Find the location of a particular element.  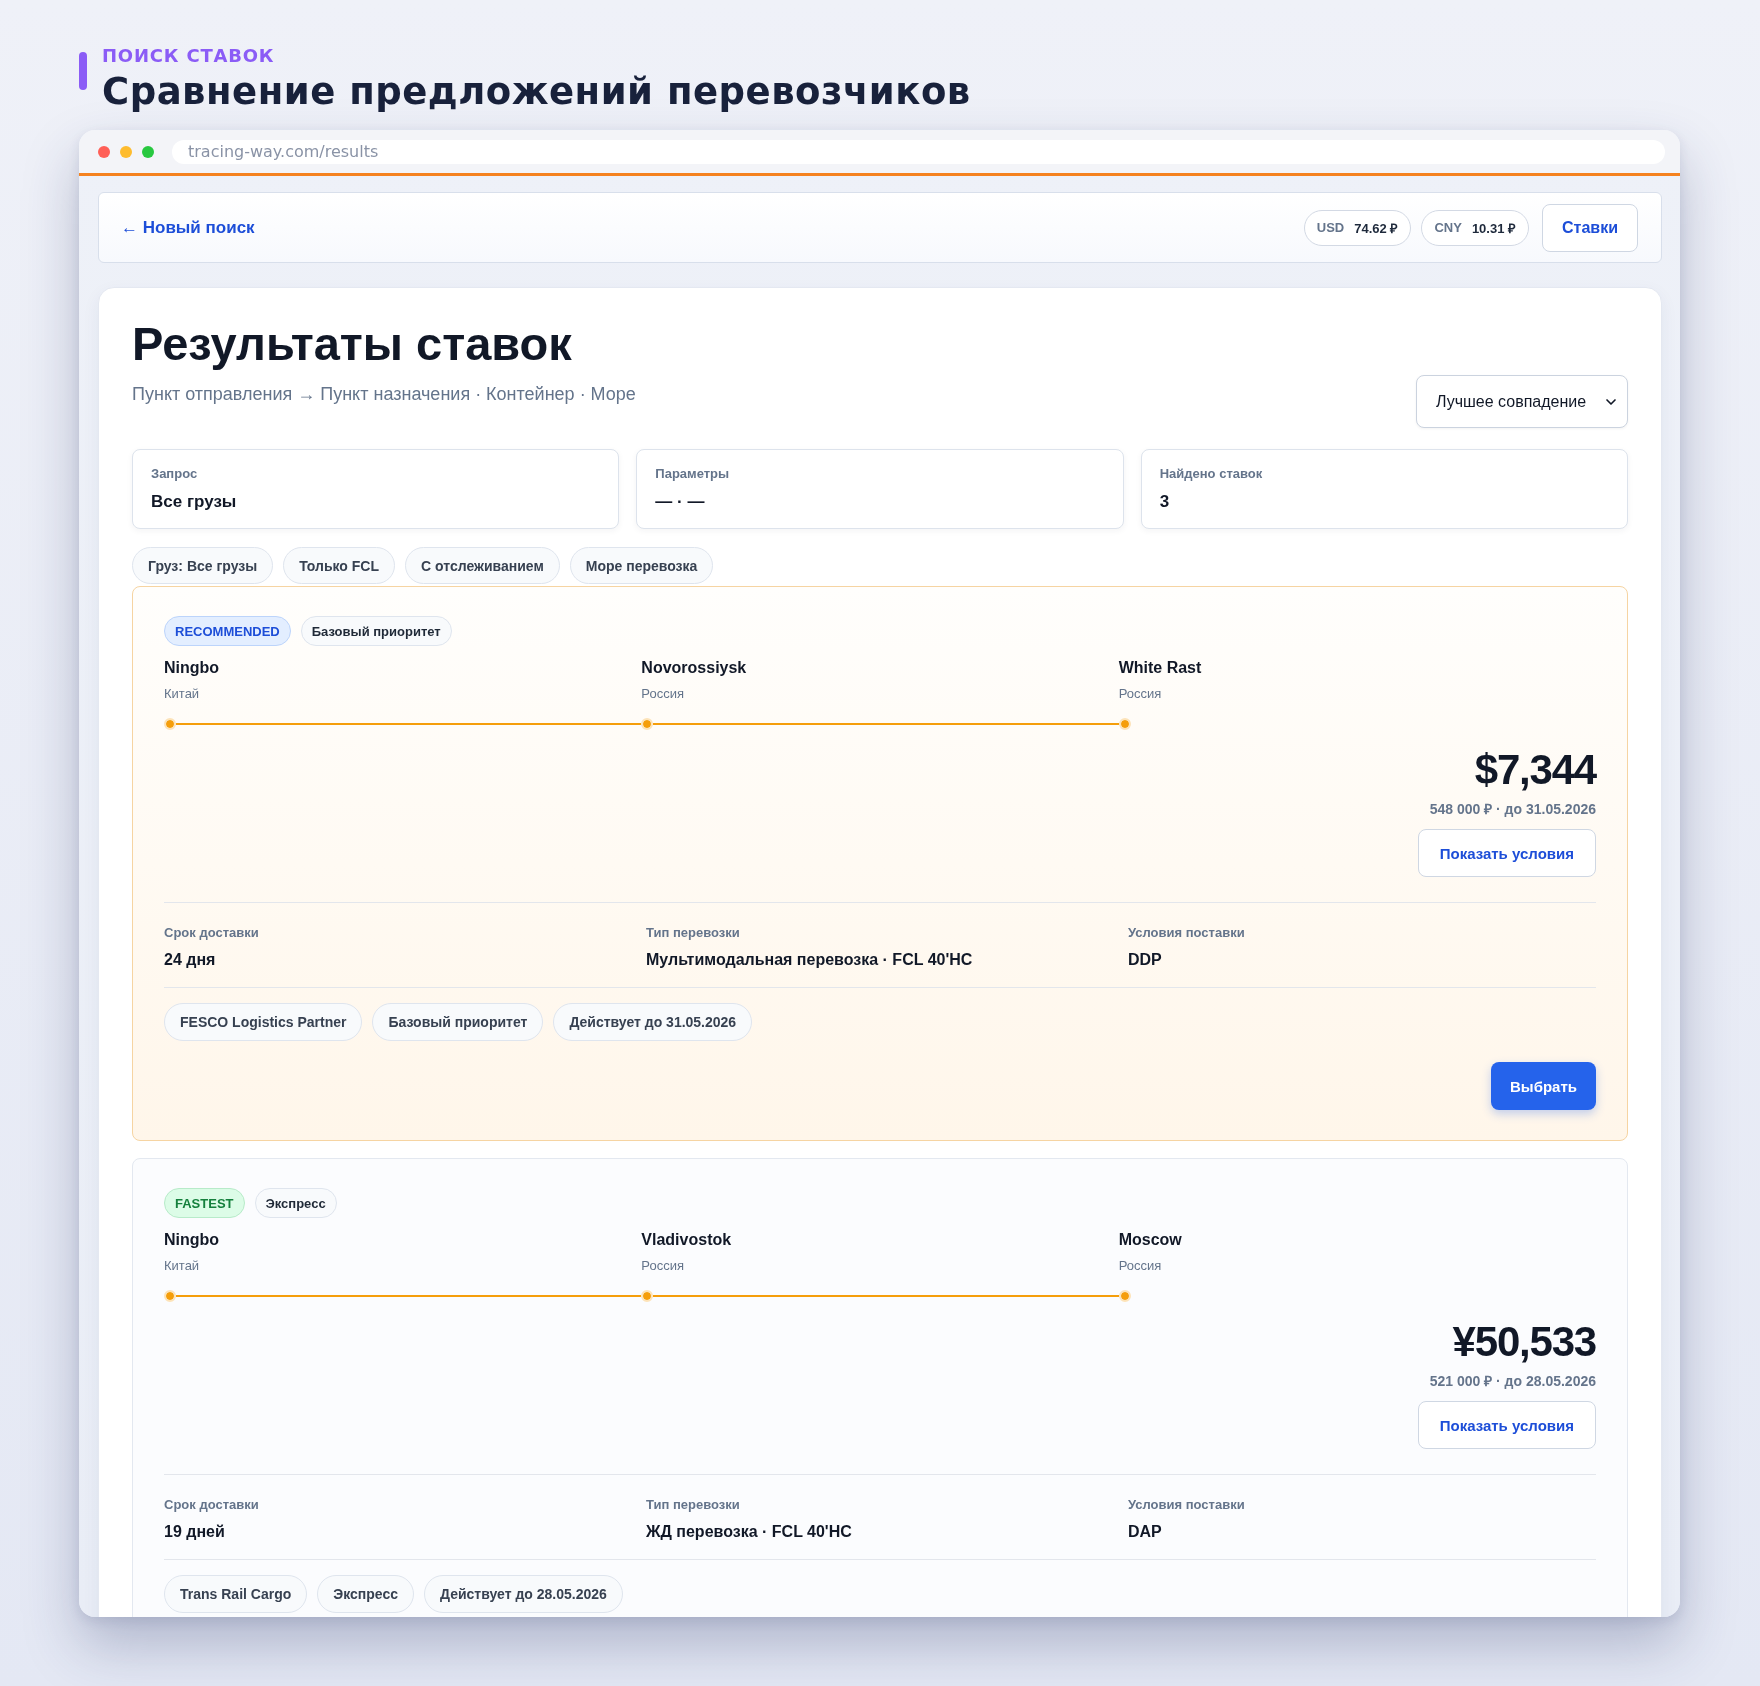

rate-value: 74.62 ₽ is located at coordinates (1376, 228).